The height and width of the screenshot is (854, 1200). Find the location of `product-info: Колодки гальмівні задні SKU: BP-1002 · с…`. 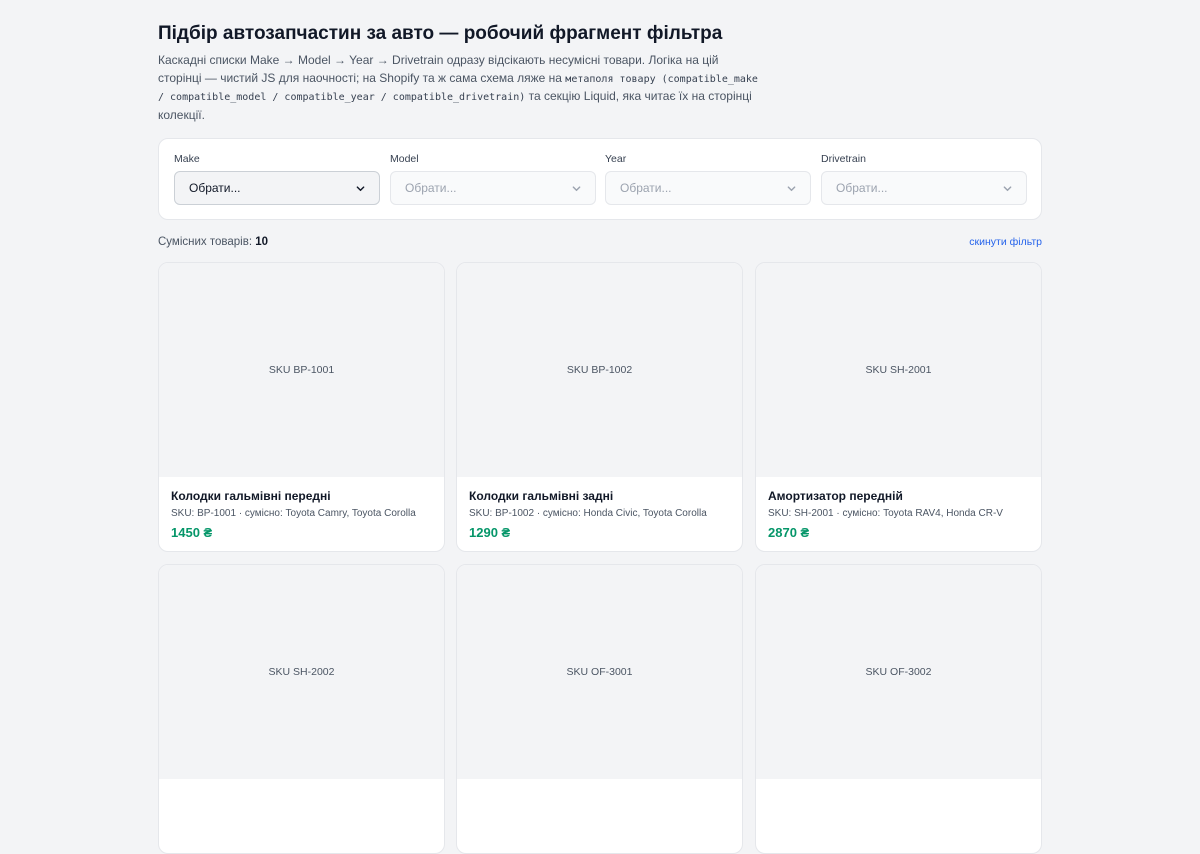

product-info: Колодки гальмівні задні SKU: BP-1002 · с… is located at coordinates (599, 514).